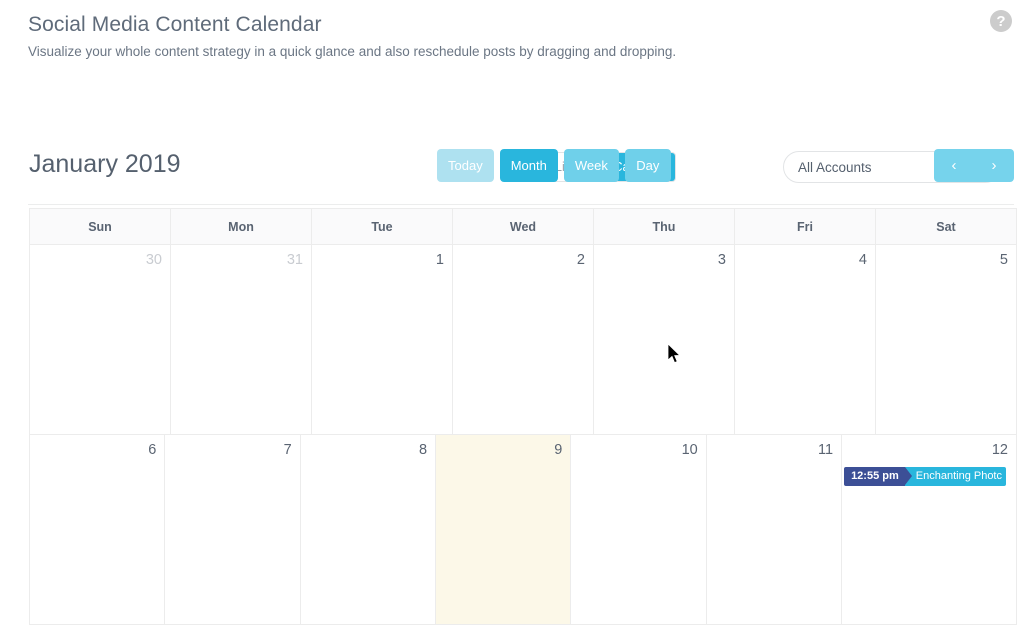 The image size is (1024, 625). Describe the element at coordinates (423, 450) in the screenshot. I see `day-number: 8` at that location.